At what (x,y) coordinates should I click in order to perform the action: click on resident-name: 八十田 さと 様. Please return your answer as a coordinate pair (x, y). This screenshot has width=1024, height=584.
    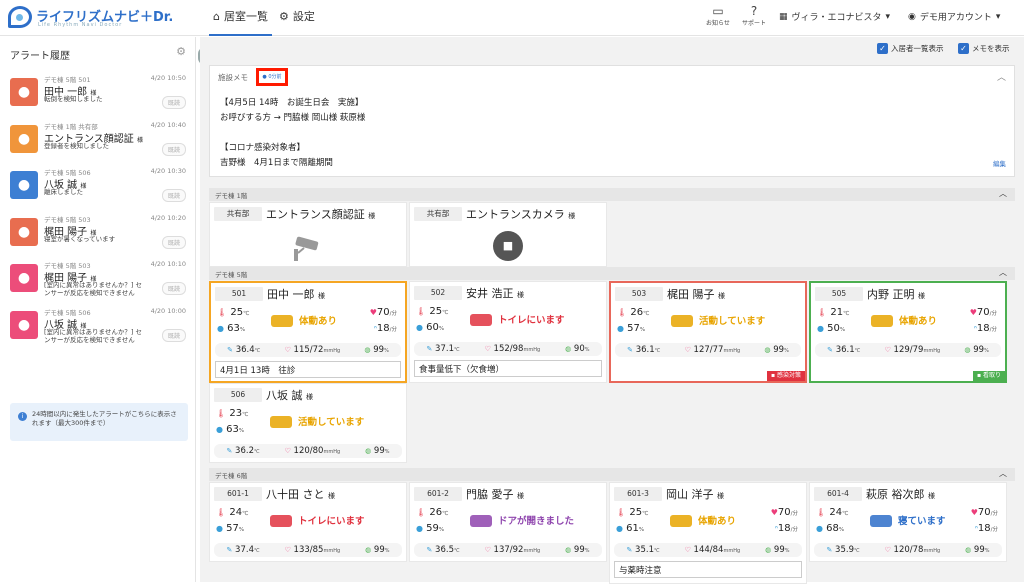
    Looking at the image, I should click on (300, 494).